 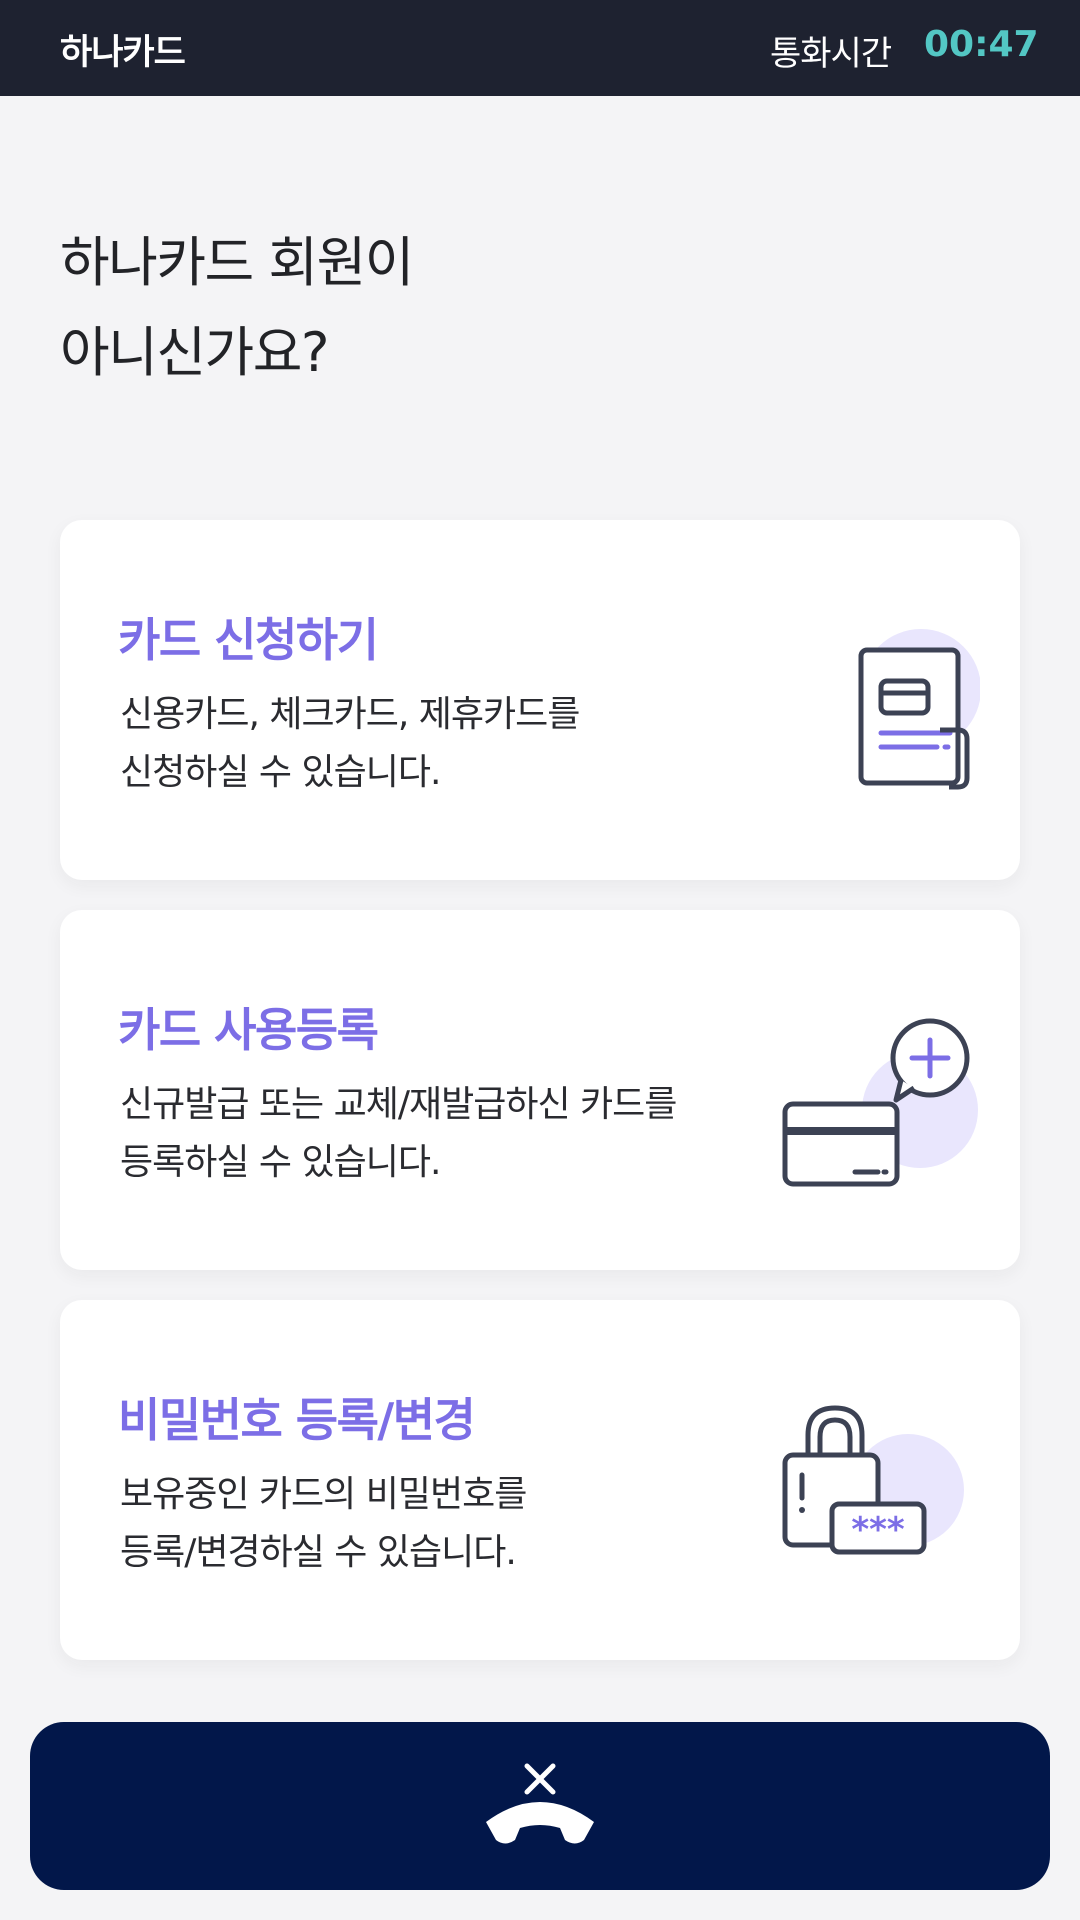 I want to click on hang-up-icon, so click(x=540, y=1803).